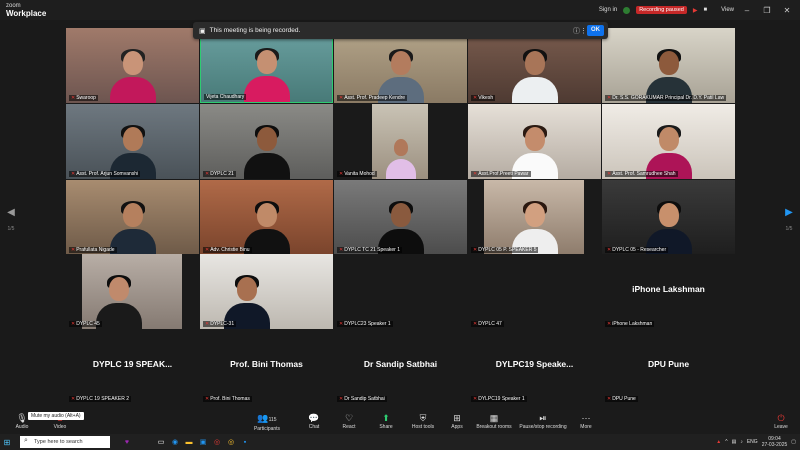 The width and height of the screenshot is (800, 450). I want to click on store-icon: ▣, so click(203, 442).